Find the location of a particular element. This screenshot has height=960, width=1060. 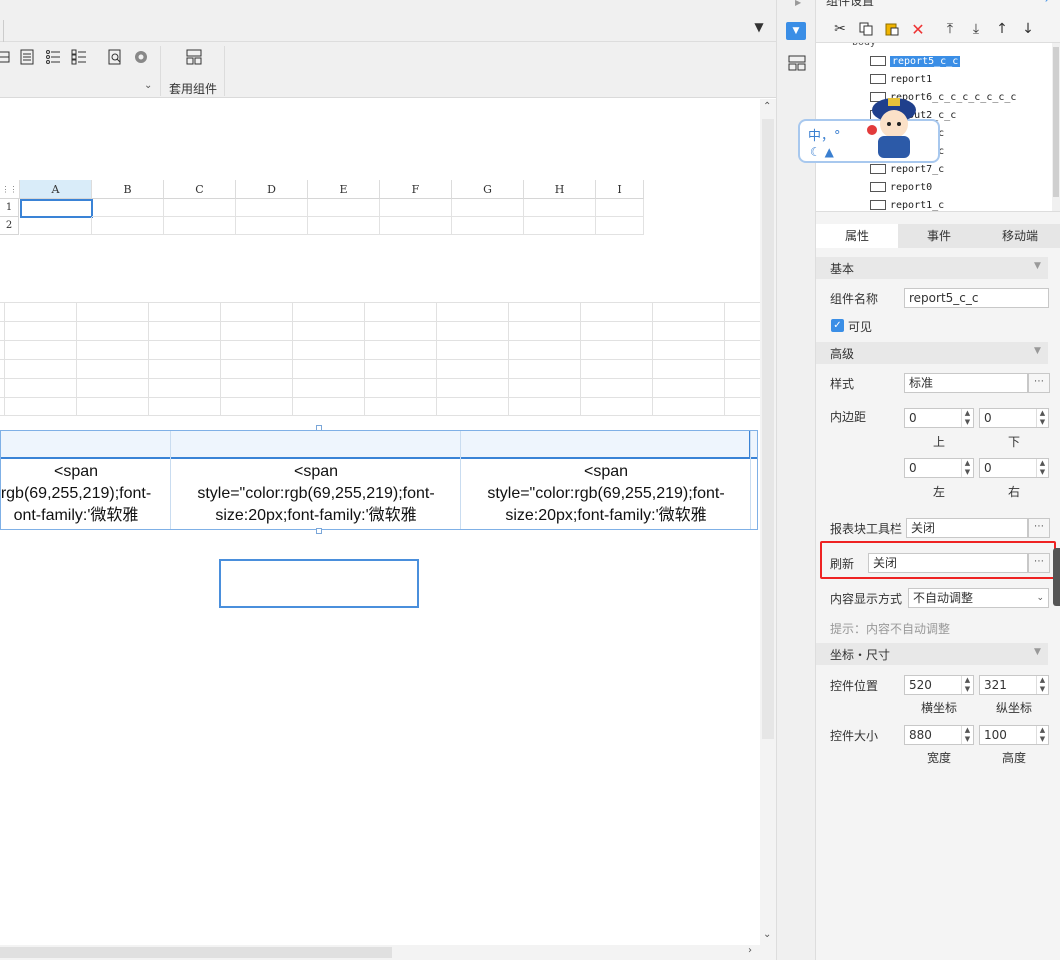

column-header: E is located at coordinates (344, 189).